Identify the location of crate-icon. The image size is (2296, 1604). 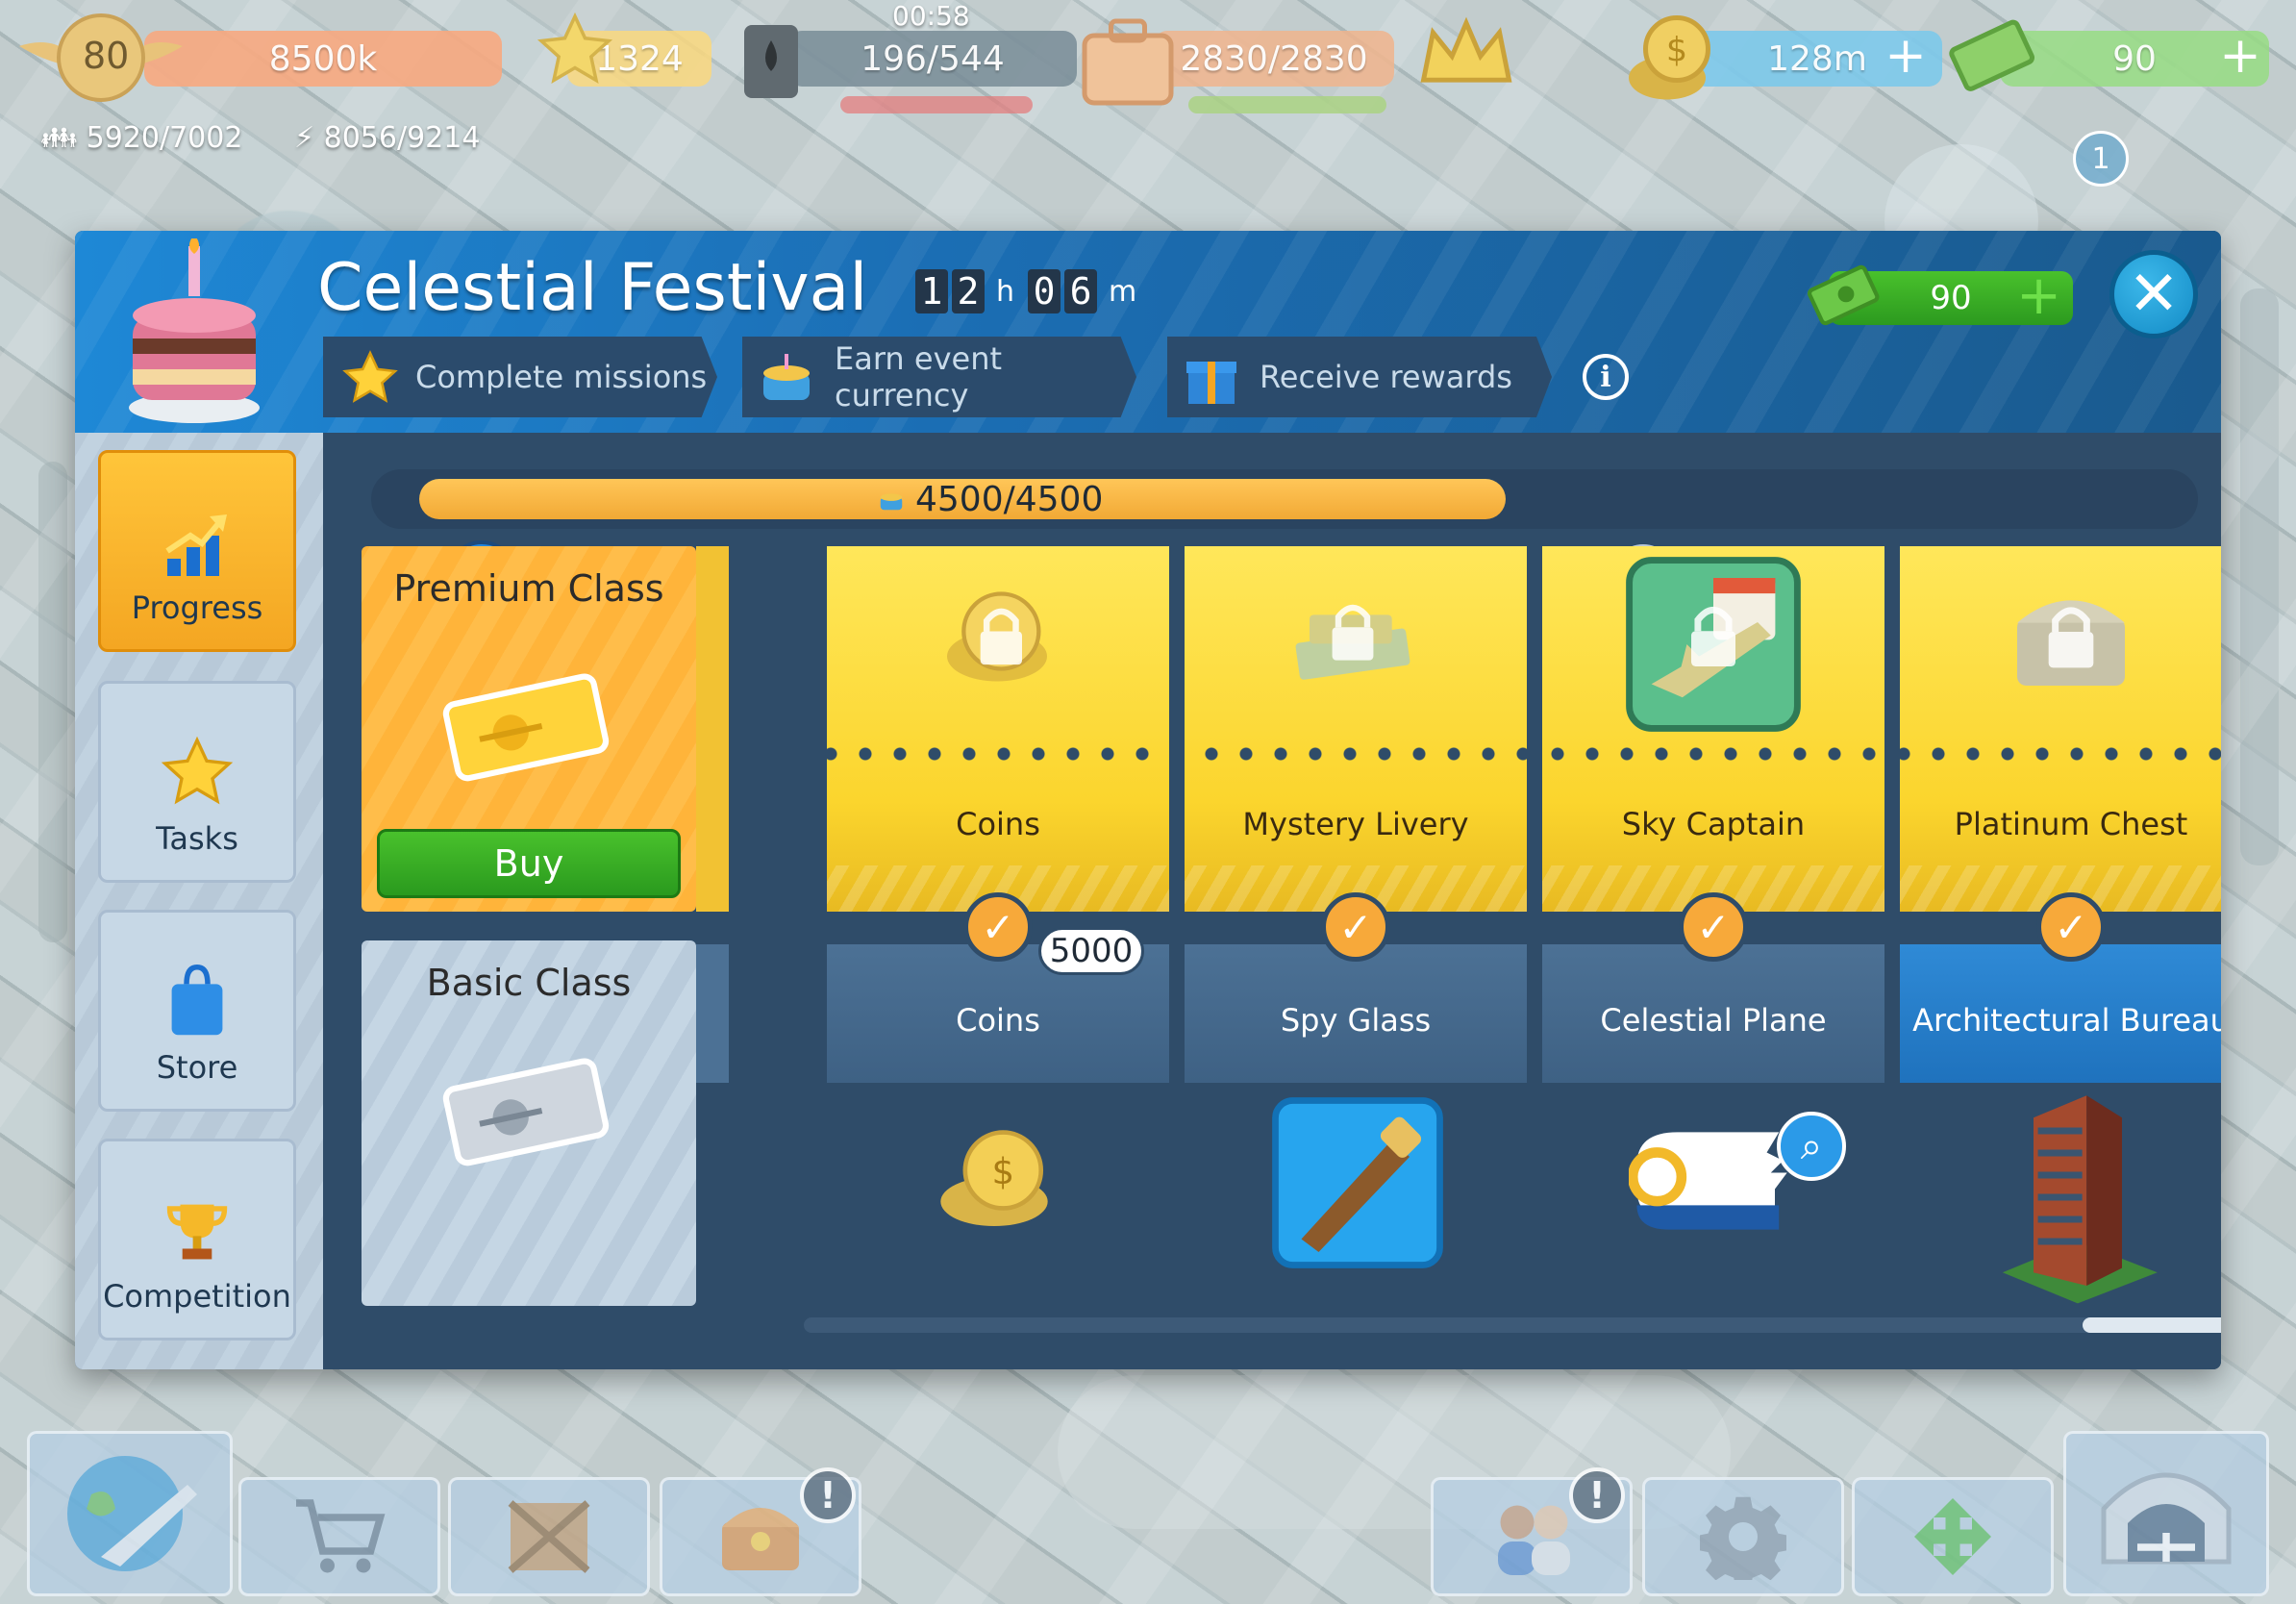
(549, 1536).